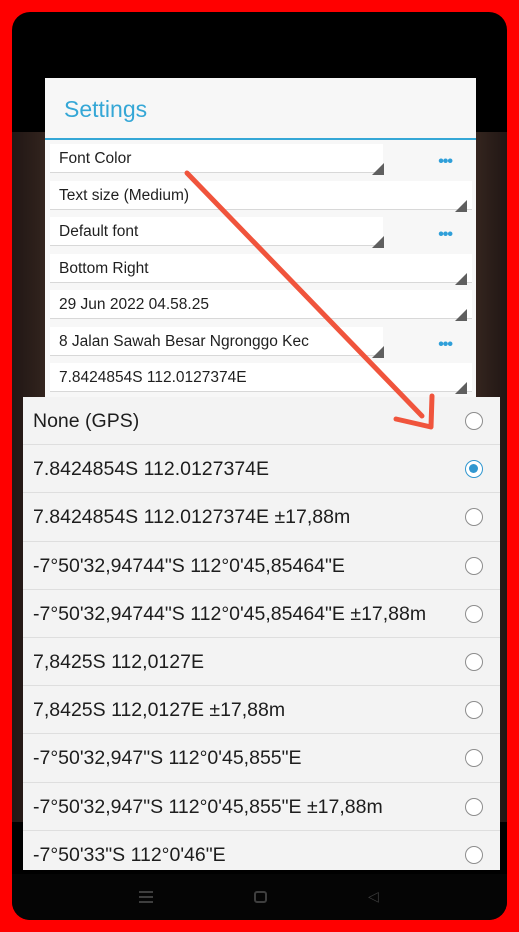  Describe the element at coordinates (99, 231) in the screenshot. I see `setting-label: Default font` at that location.